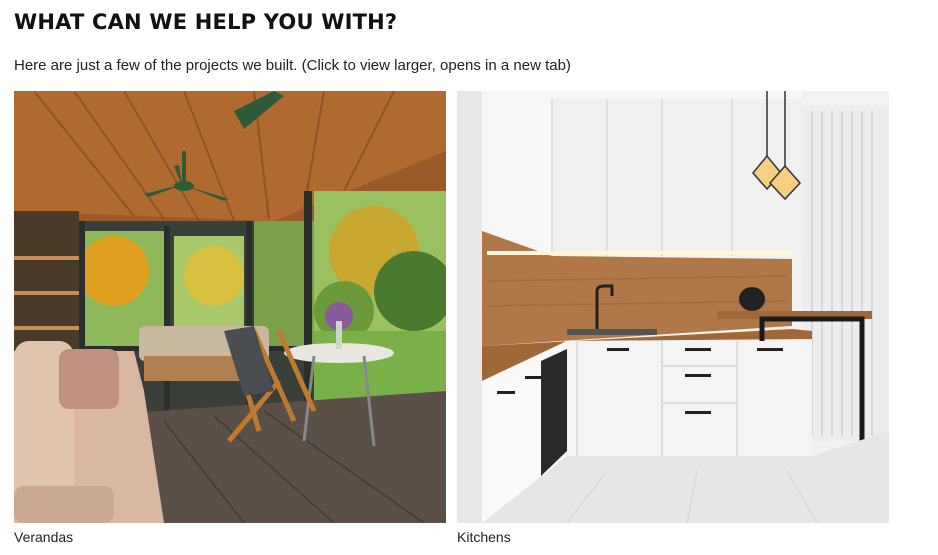 The height and width of the screenshot is (555, 938). Describe the element at coordinates (206, 22) in the screenshot. I see `section-heading: WHAT CAN WE HELP YOU WITH?` at that location.